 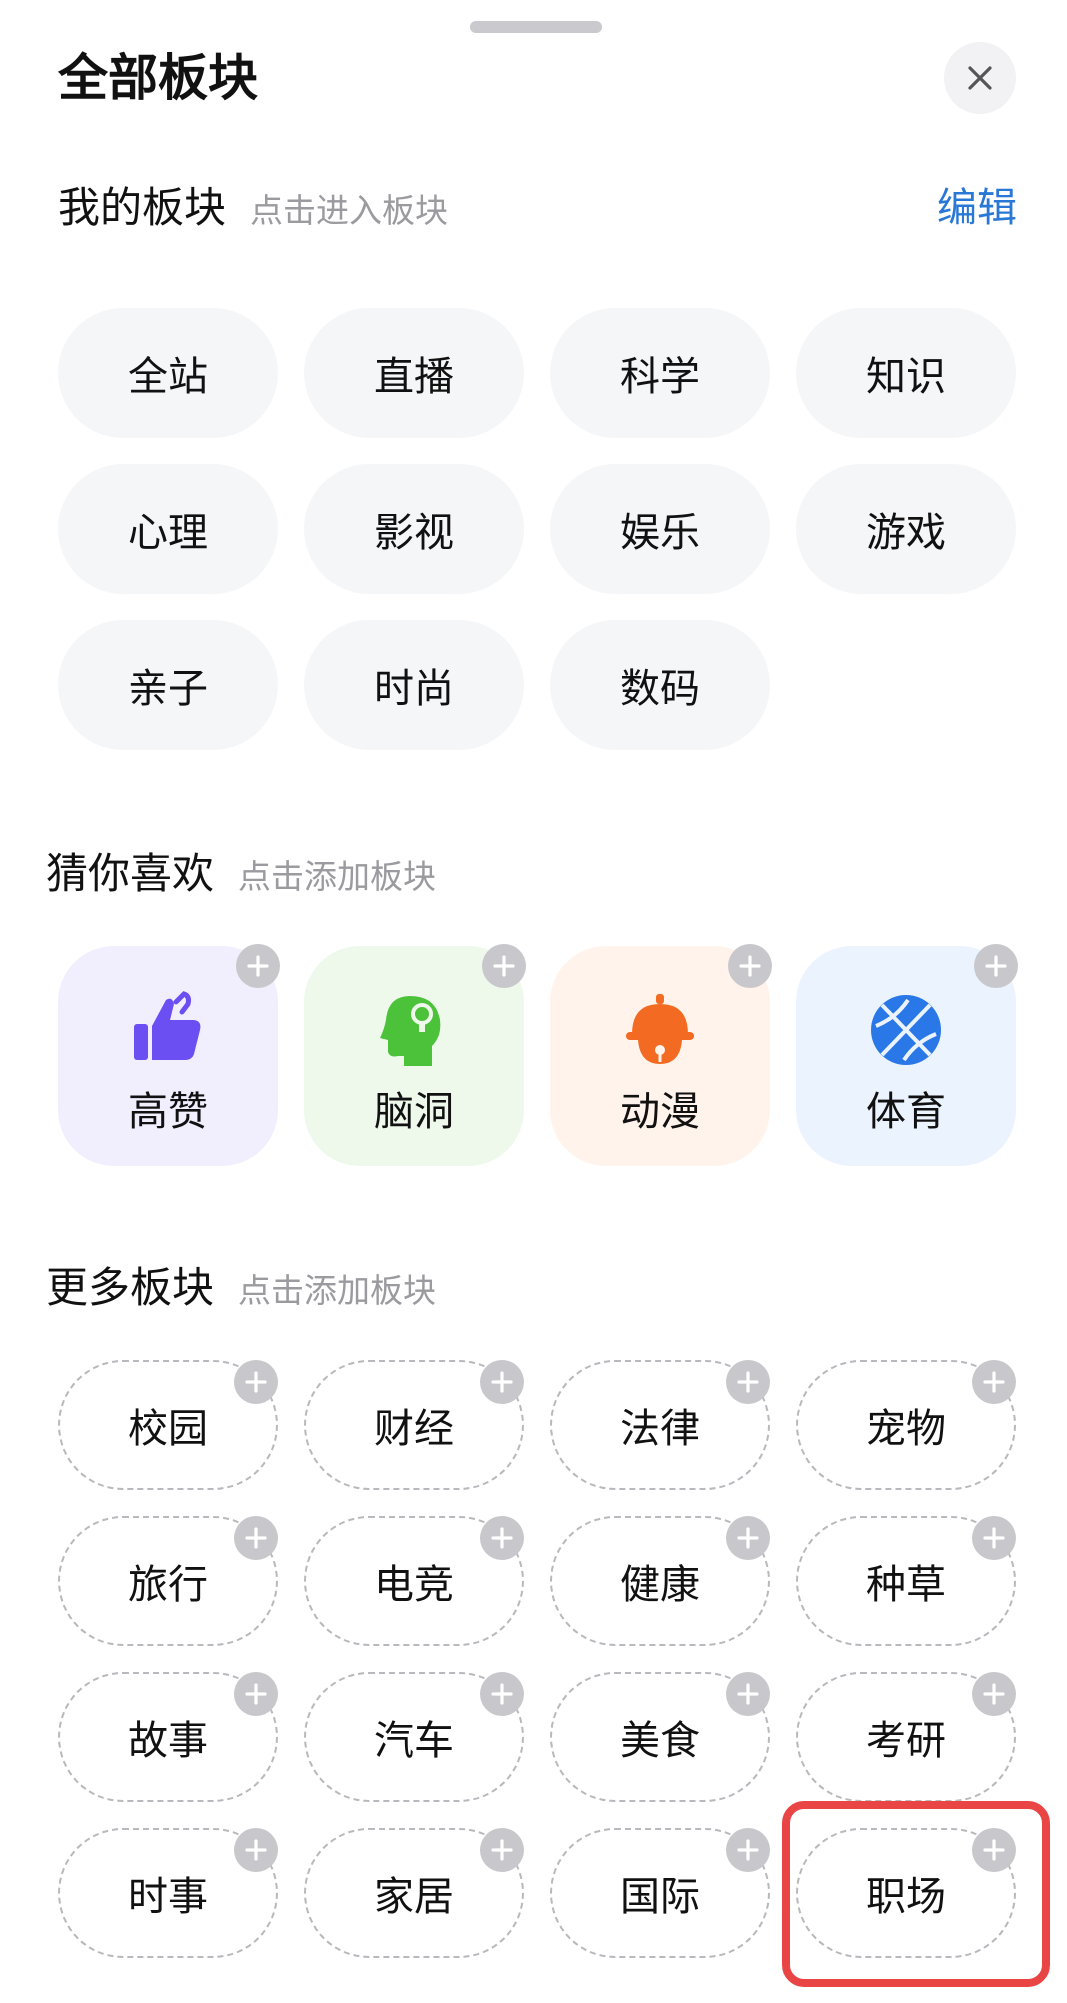 I want to click on my-section-chip: 直播, so click(x=414, y=373).